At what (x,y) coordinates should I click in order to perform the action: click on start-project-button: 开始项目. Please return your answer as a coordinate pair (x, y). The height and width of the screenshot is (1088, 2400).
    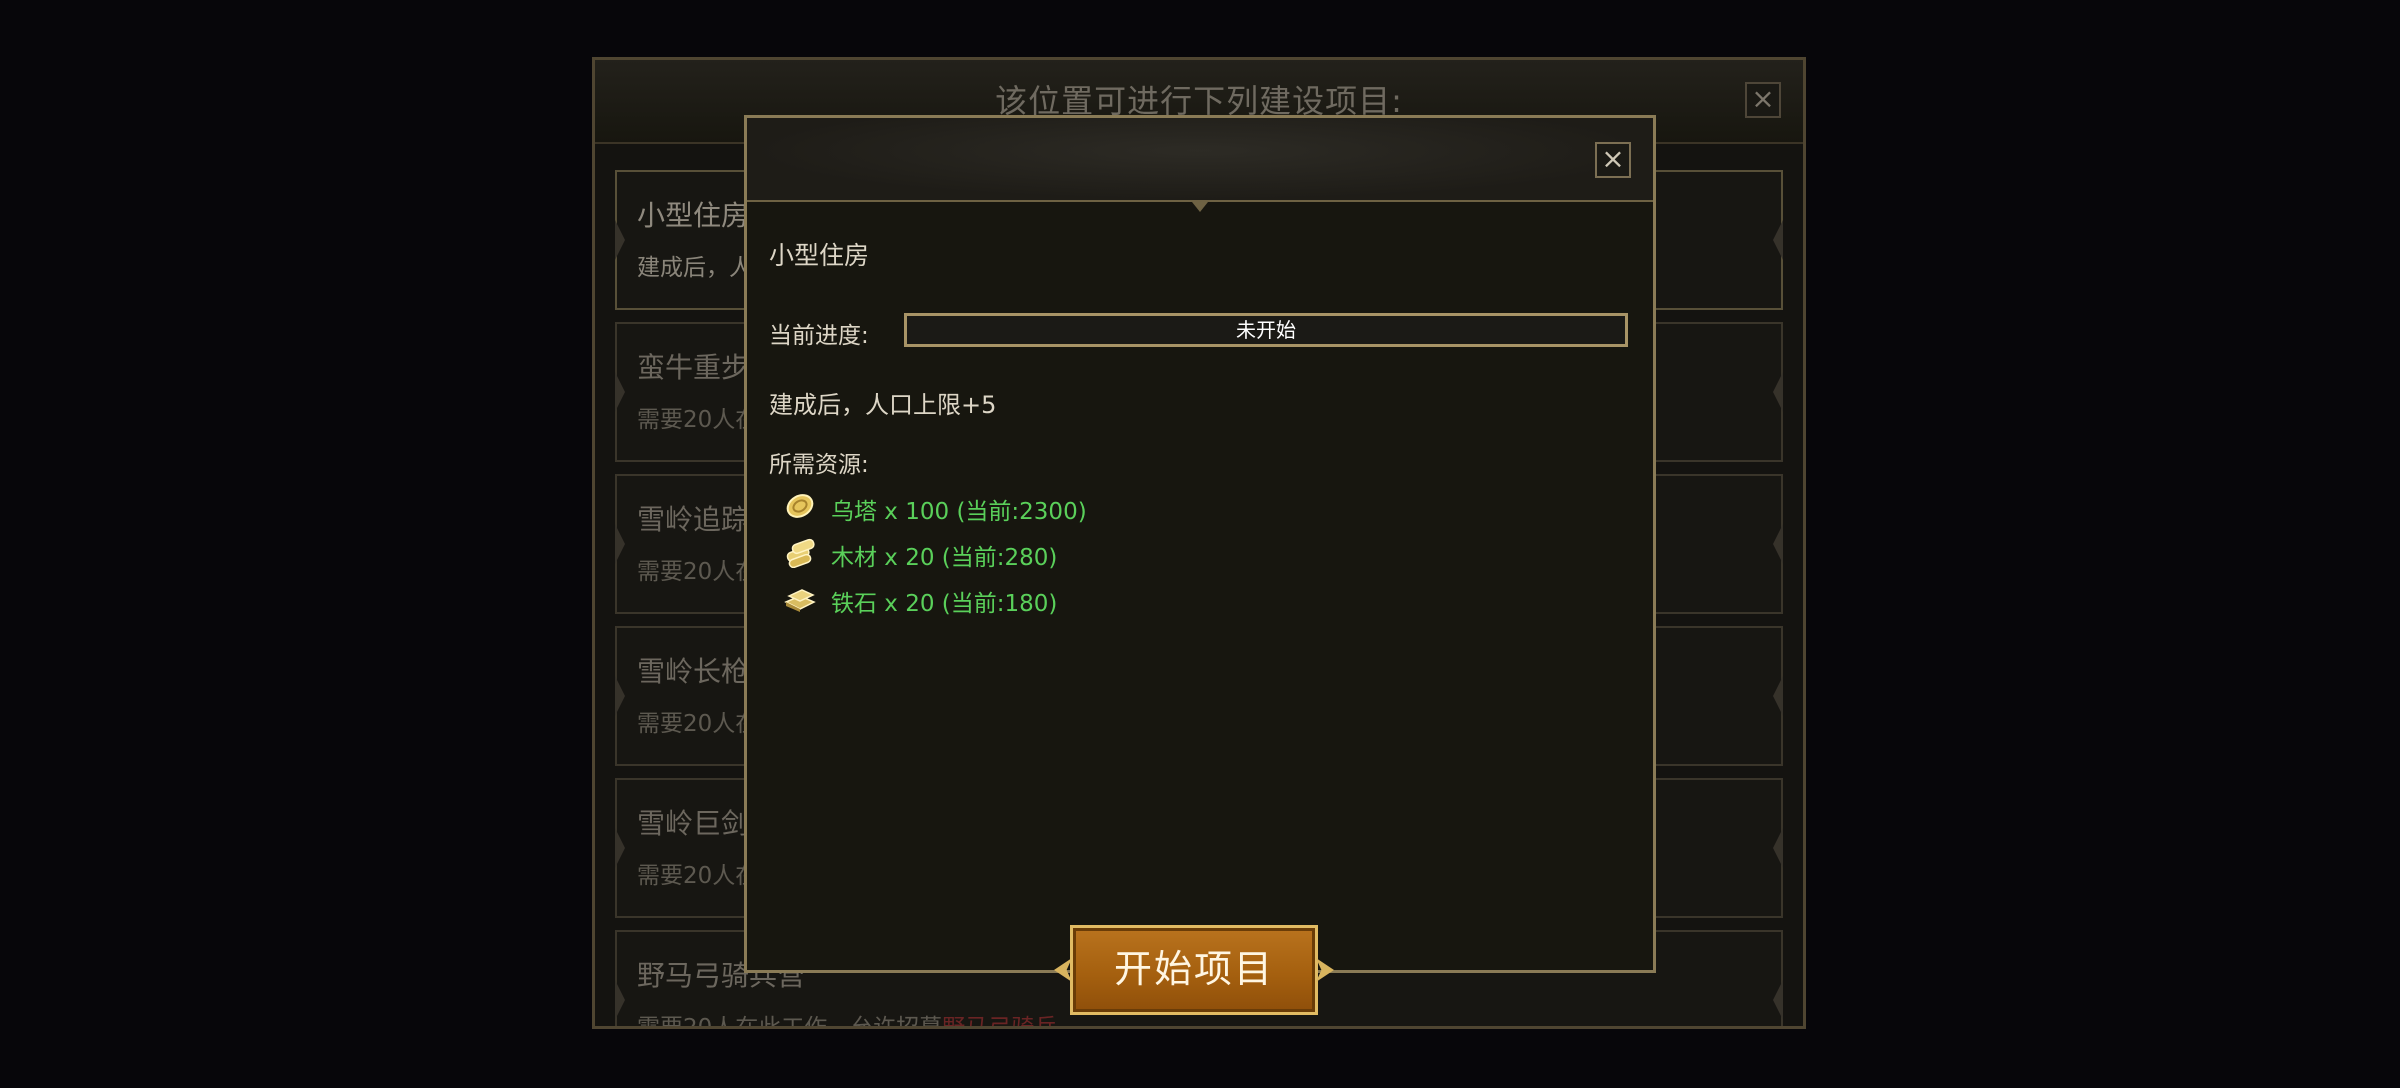
    Looking at the image, I should click on (1194, 970).